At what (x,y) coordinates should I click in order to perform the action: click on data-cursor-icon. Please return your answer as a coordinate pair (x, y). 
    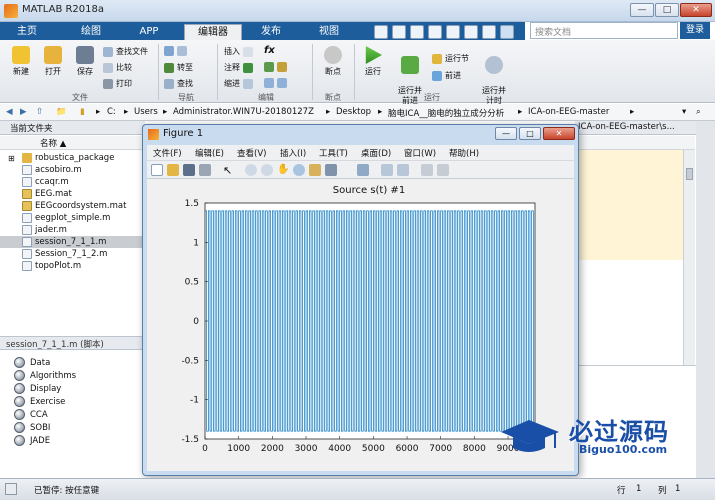
    Looking at the image, I should click on (315, 170).